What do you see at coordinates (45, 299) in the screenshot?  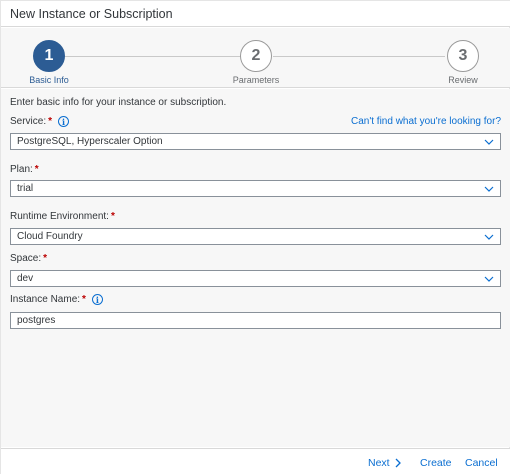 I see `instance-name-label: Instance Name:` at bounding box center [45, 299].